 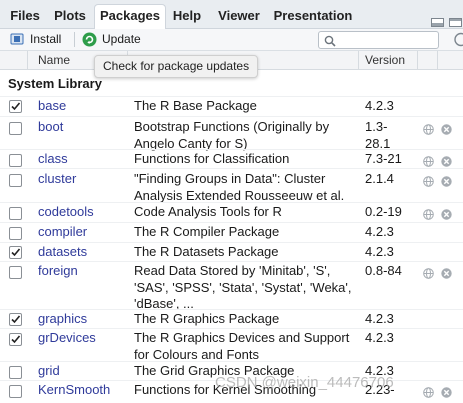 I want to click on package-version: 0.8-84, so click(x=383, y=270).